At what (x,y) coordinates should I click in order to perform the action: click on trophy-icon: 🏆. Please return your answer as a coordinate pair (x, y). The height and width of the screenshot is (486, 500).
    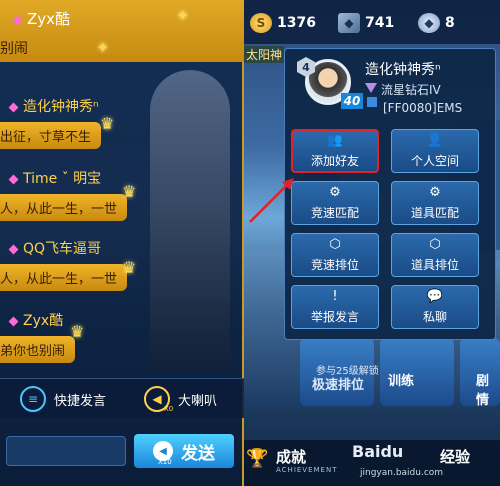
    Looking at the image, I should click on (257, 458).